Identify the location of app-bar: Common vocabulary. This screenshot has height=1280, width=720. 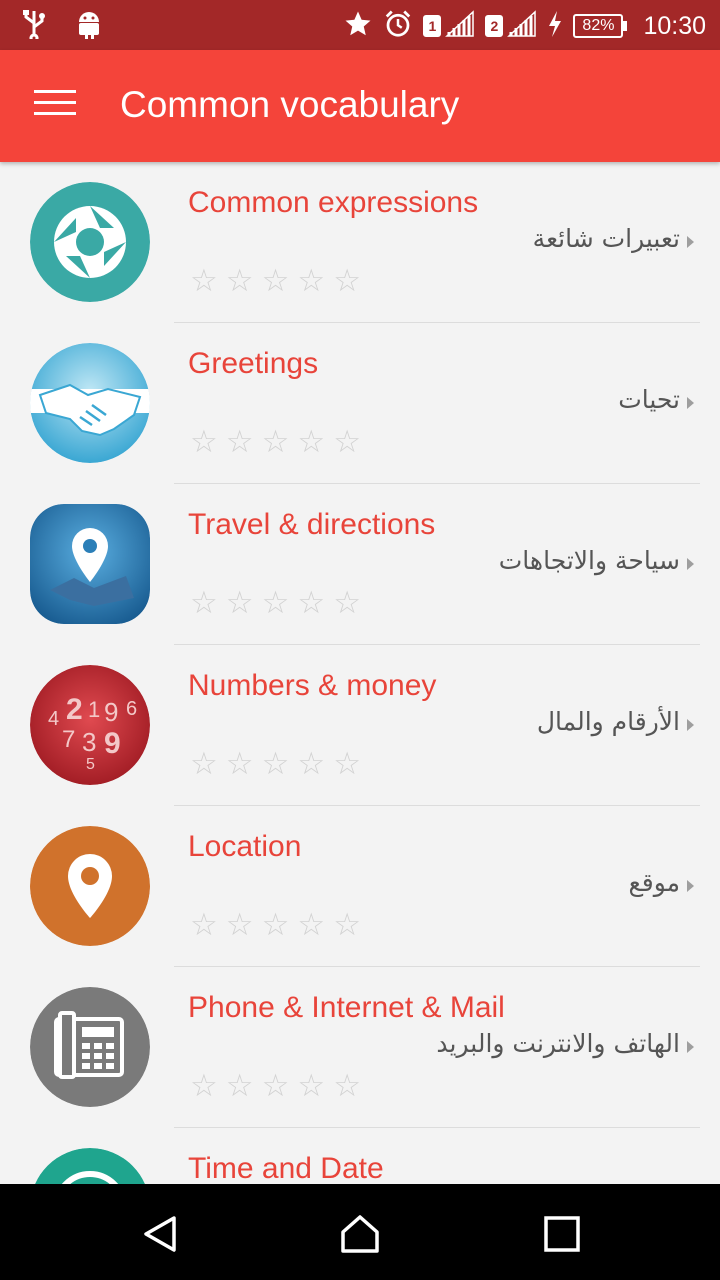
(360, 106).